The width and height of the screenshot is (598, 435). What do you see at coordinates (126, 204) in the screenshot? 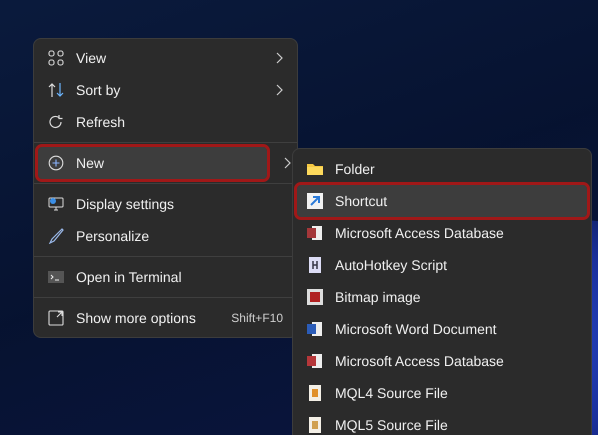
I see `menu-label: Display settings` at bounding box center [126, 204].